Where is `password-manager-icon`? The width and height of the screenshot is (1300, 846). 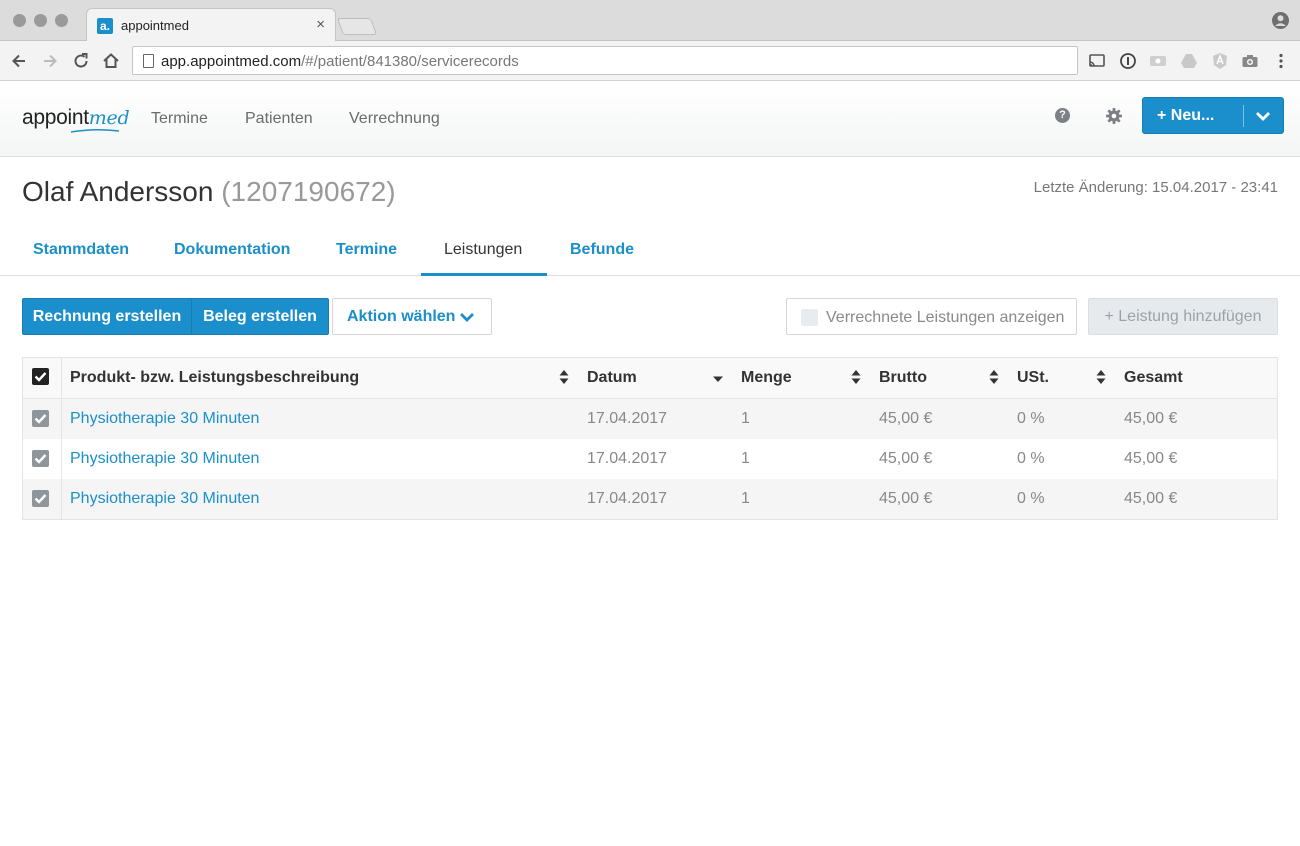 password-manager-icon is located at coordinates (1128, 61).